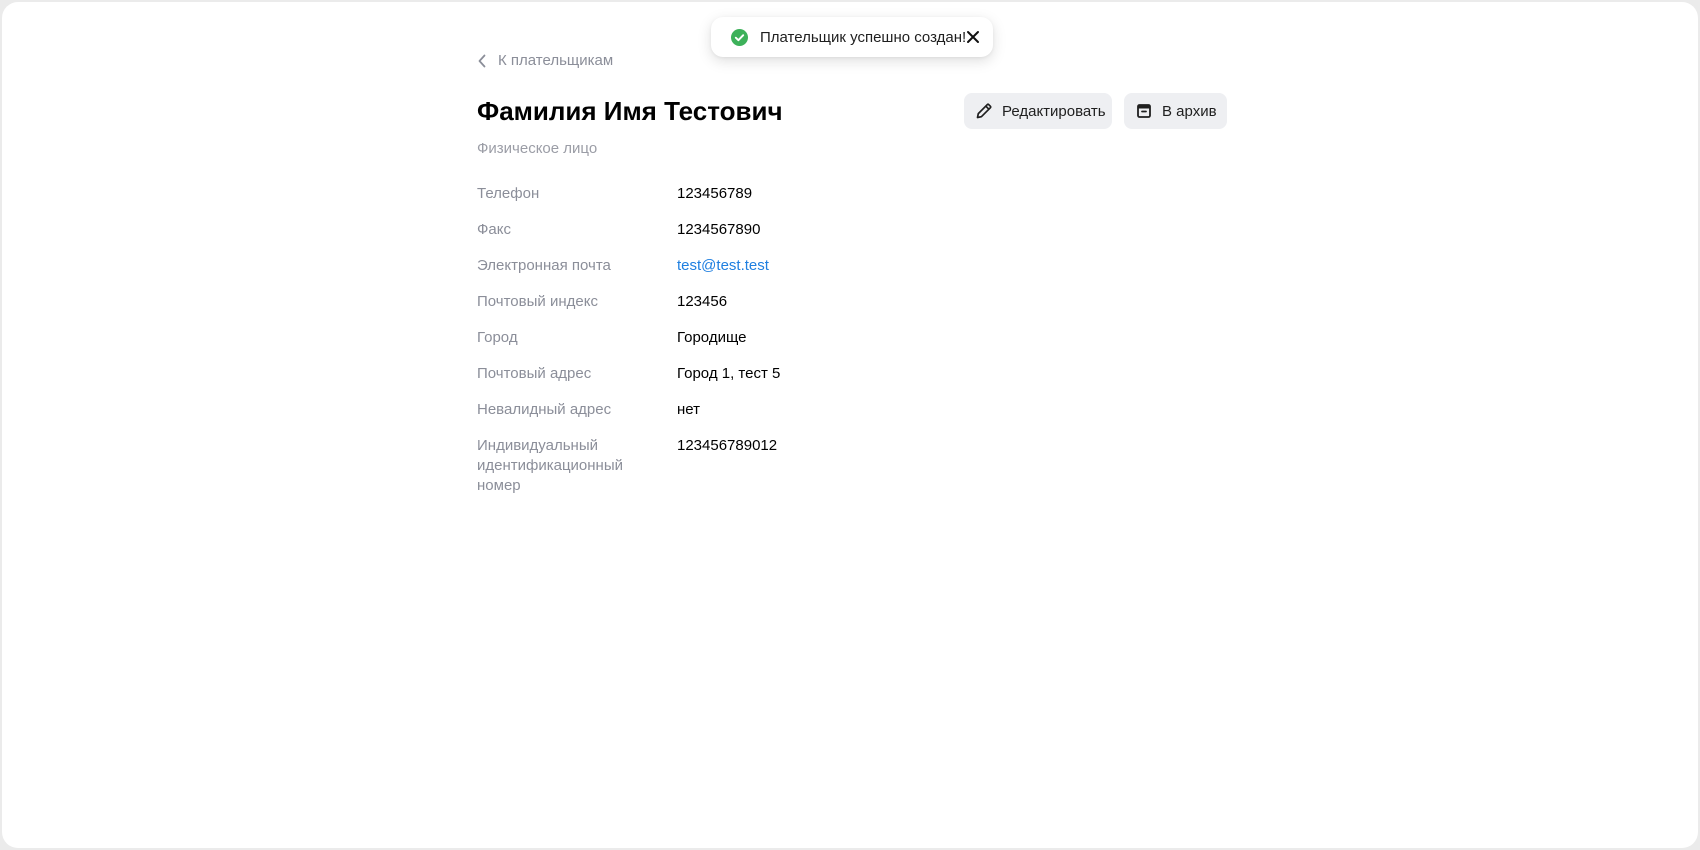 This screenshot has width=1700, height=850. I want to click on back-to-payers-link: К плательщикам, so click(545, 60).